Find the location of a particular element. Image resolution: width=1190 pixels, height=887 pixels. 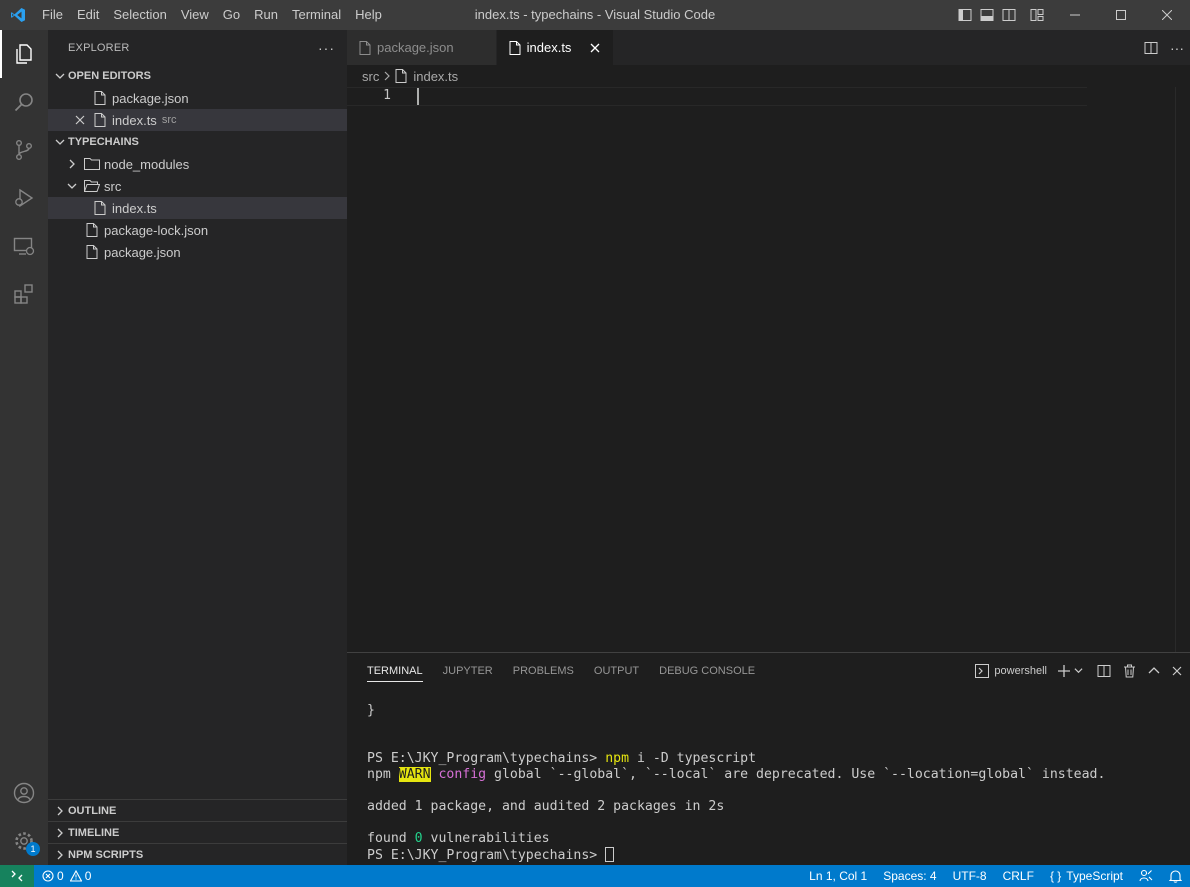

toggle-panel-icon is located at coordinates (987, 15).